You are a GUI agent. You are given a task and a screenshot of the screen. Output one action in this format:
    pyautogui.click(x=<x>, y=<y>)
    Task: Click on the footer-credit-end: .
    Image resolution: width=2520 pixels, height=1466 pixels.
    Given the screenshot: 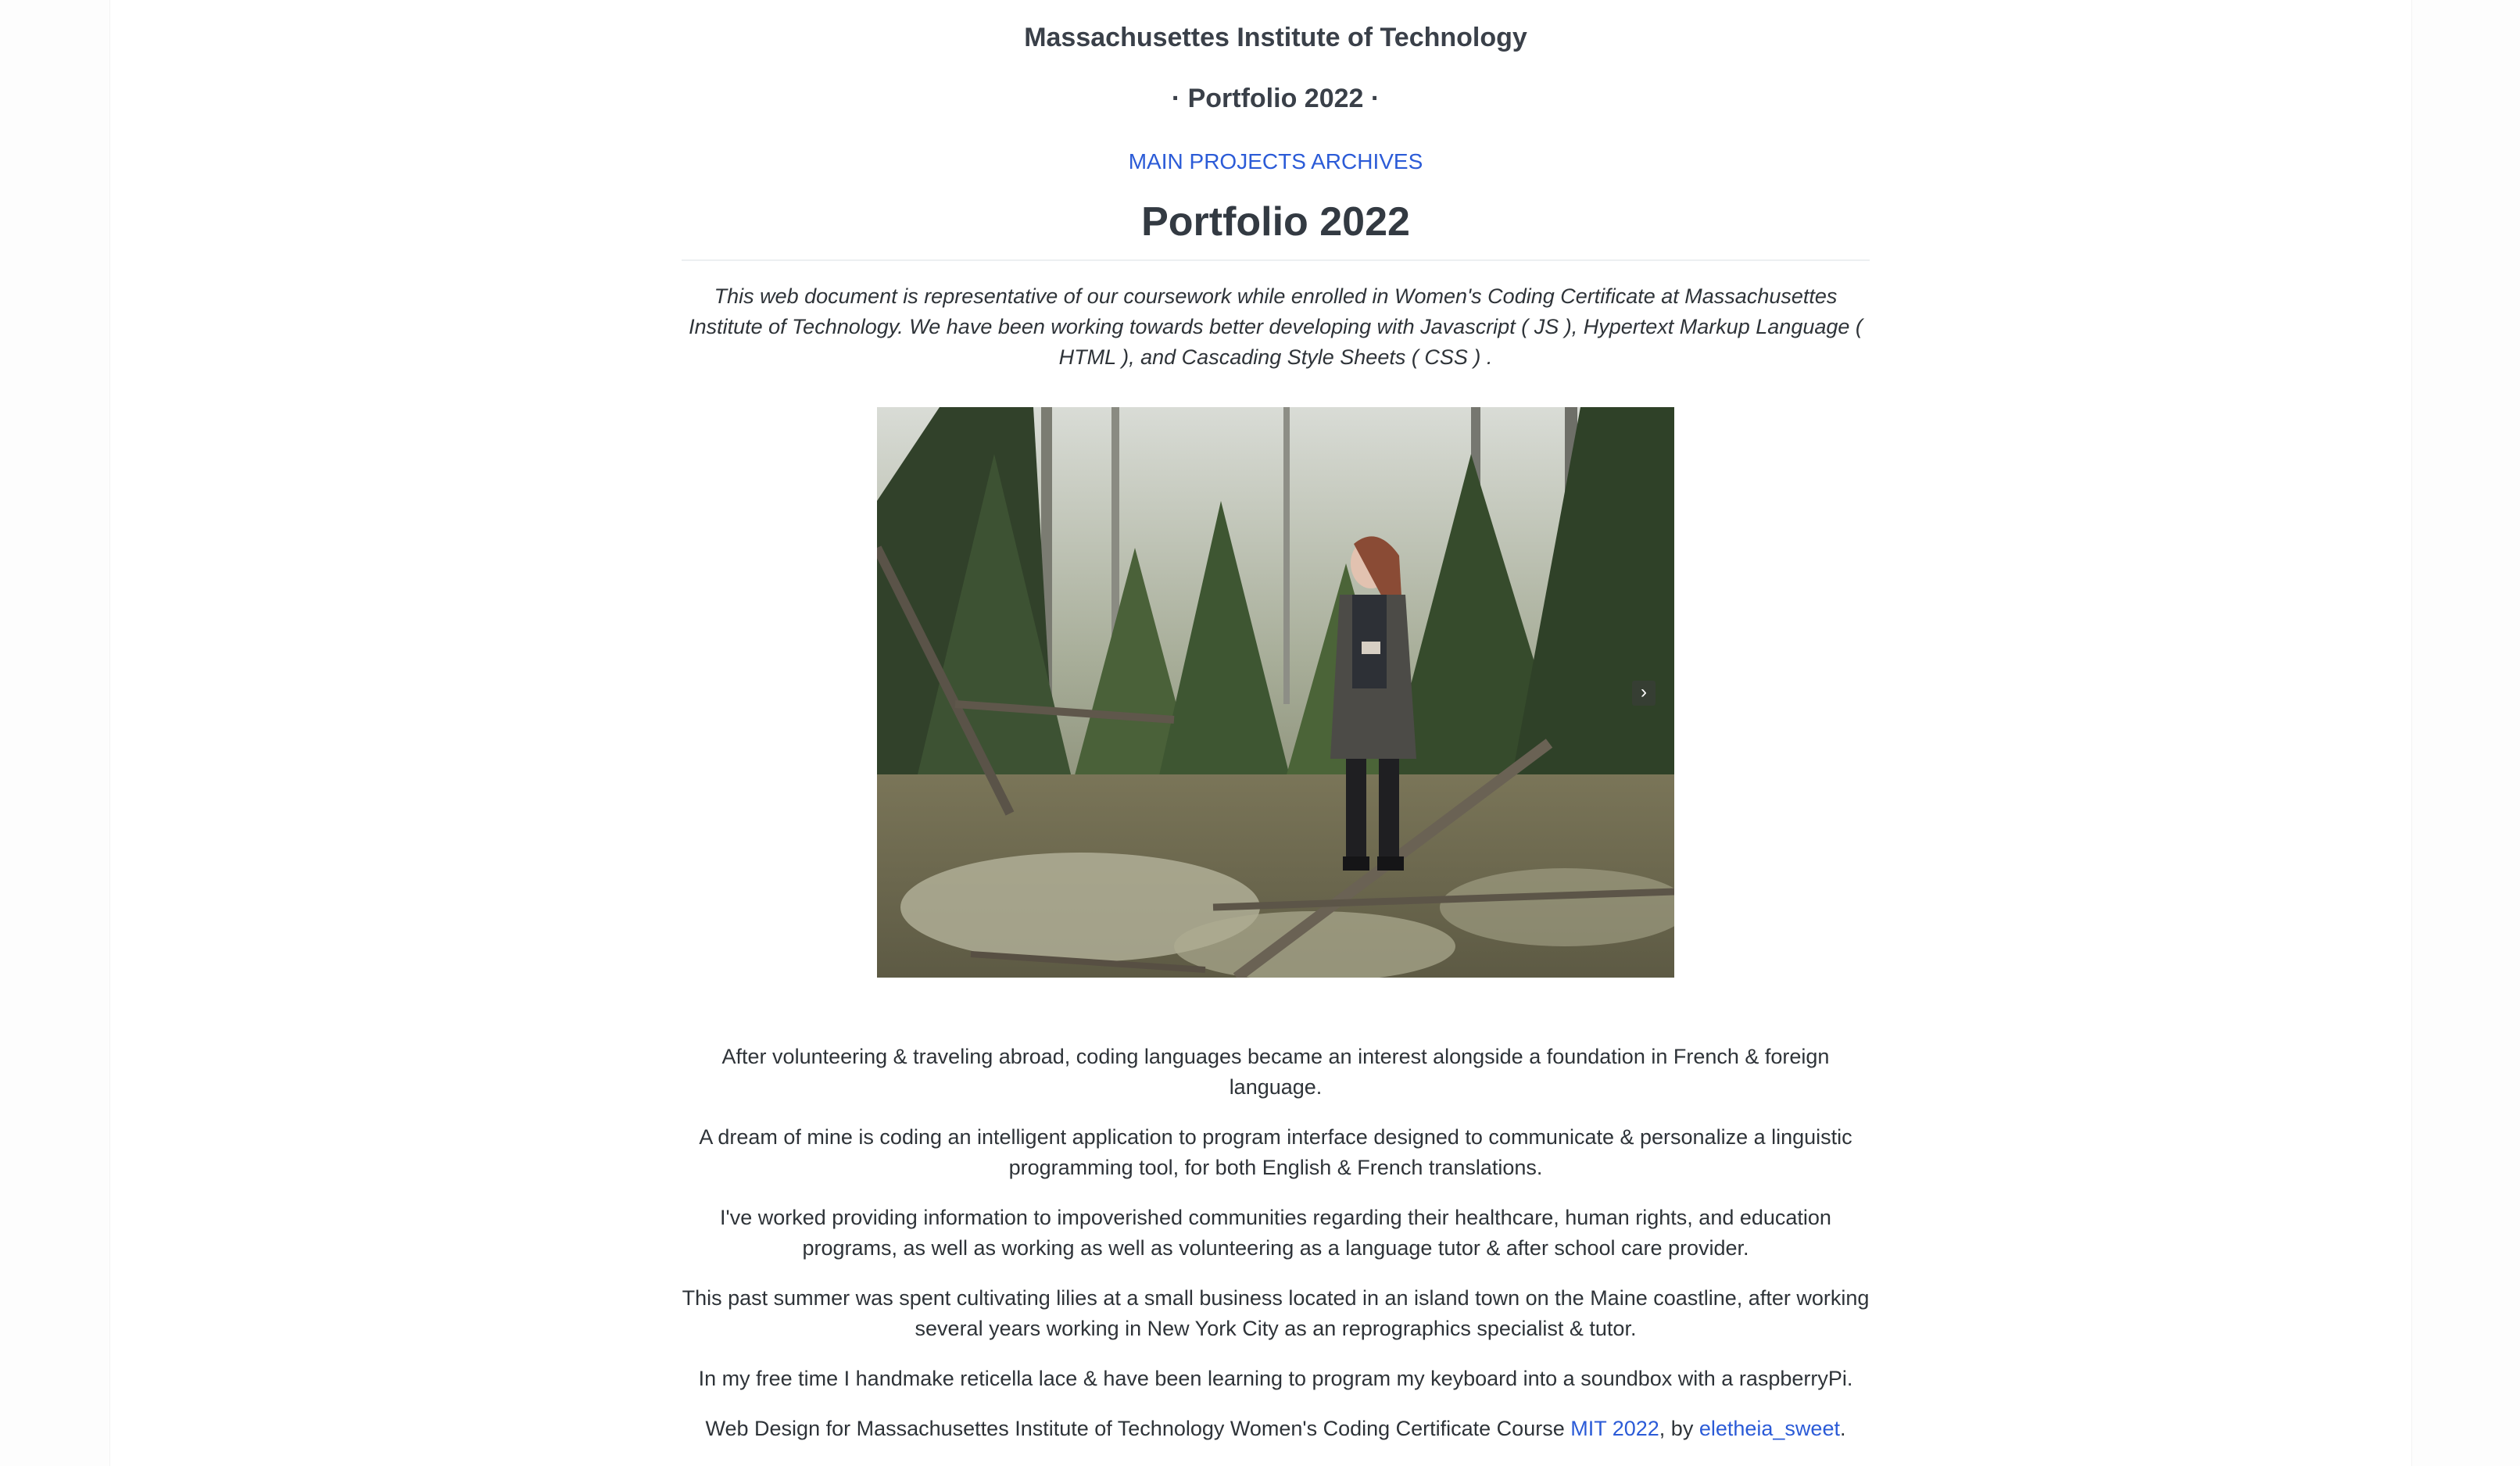 What is the action you would take?
    pyautogui.click(x=1842, y=1428)
    